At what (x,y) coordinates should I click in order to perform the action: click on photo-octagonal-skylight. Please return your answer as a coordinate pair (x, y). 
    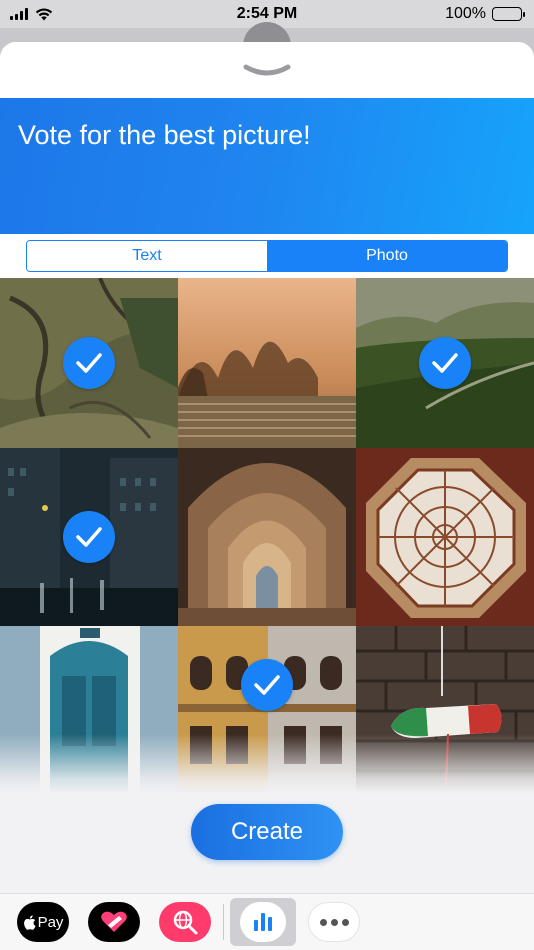
    Looking at the image, I should click on (445, 537).